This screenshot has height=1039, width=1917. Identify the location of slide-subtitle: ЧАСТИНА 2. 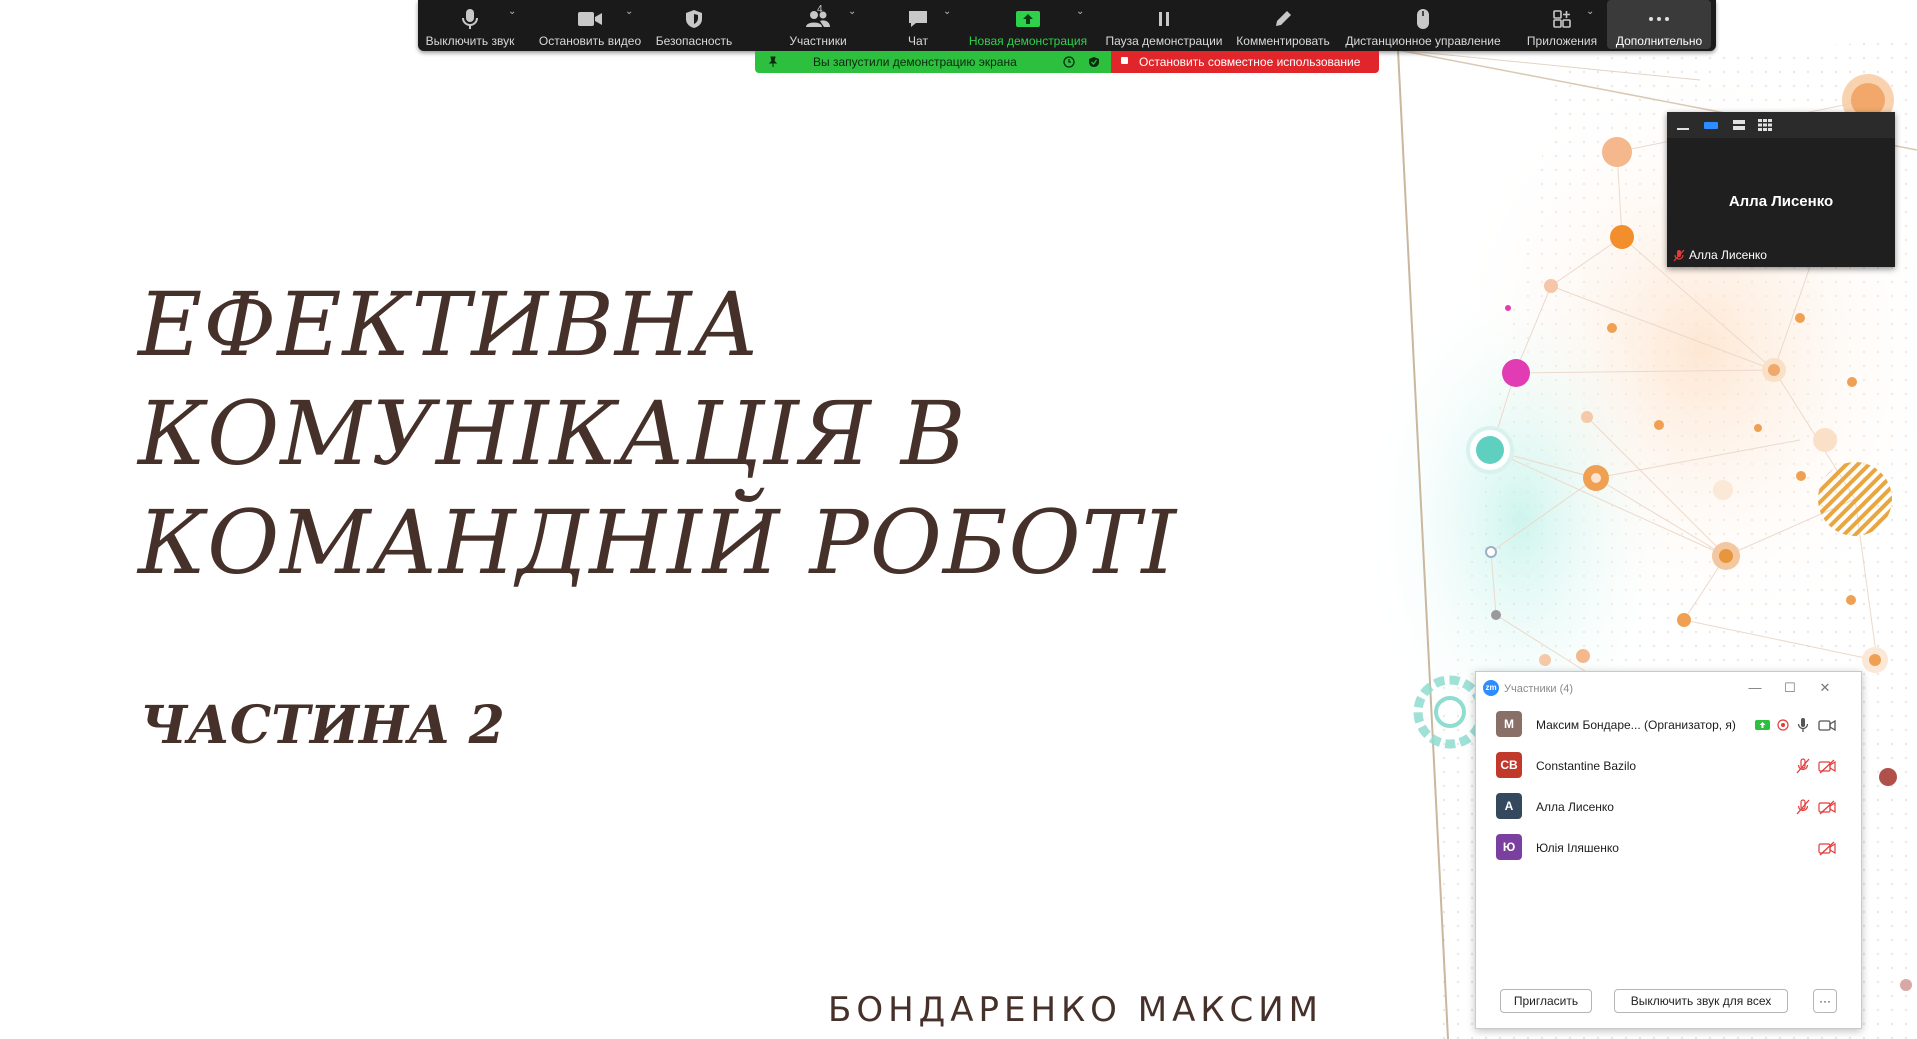
(322, 725).